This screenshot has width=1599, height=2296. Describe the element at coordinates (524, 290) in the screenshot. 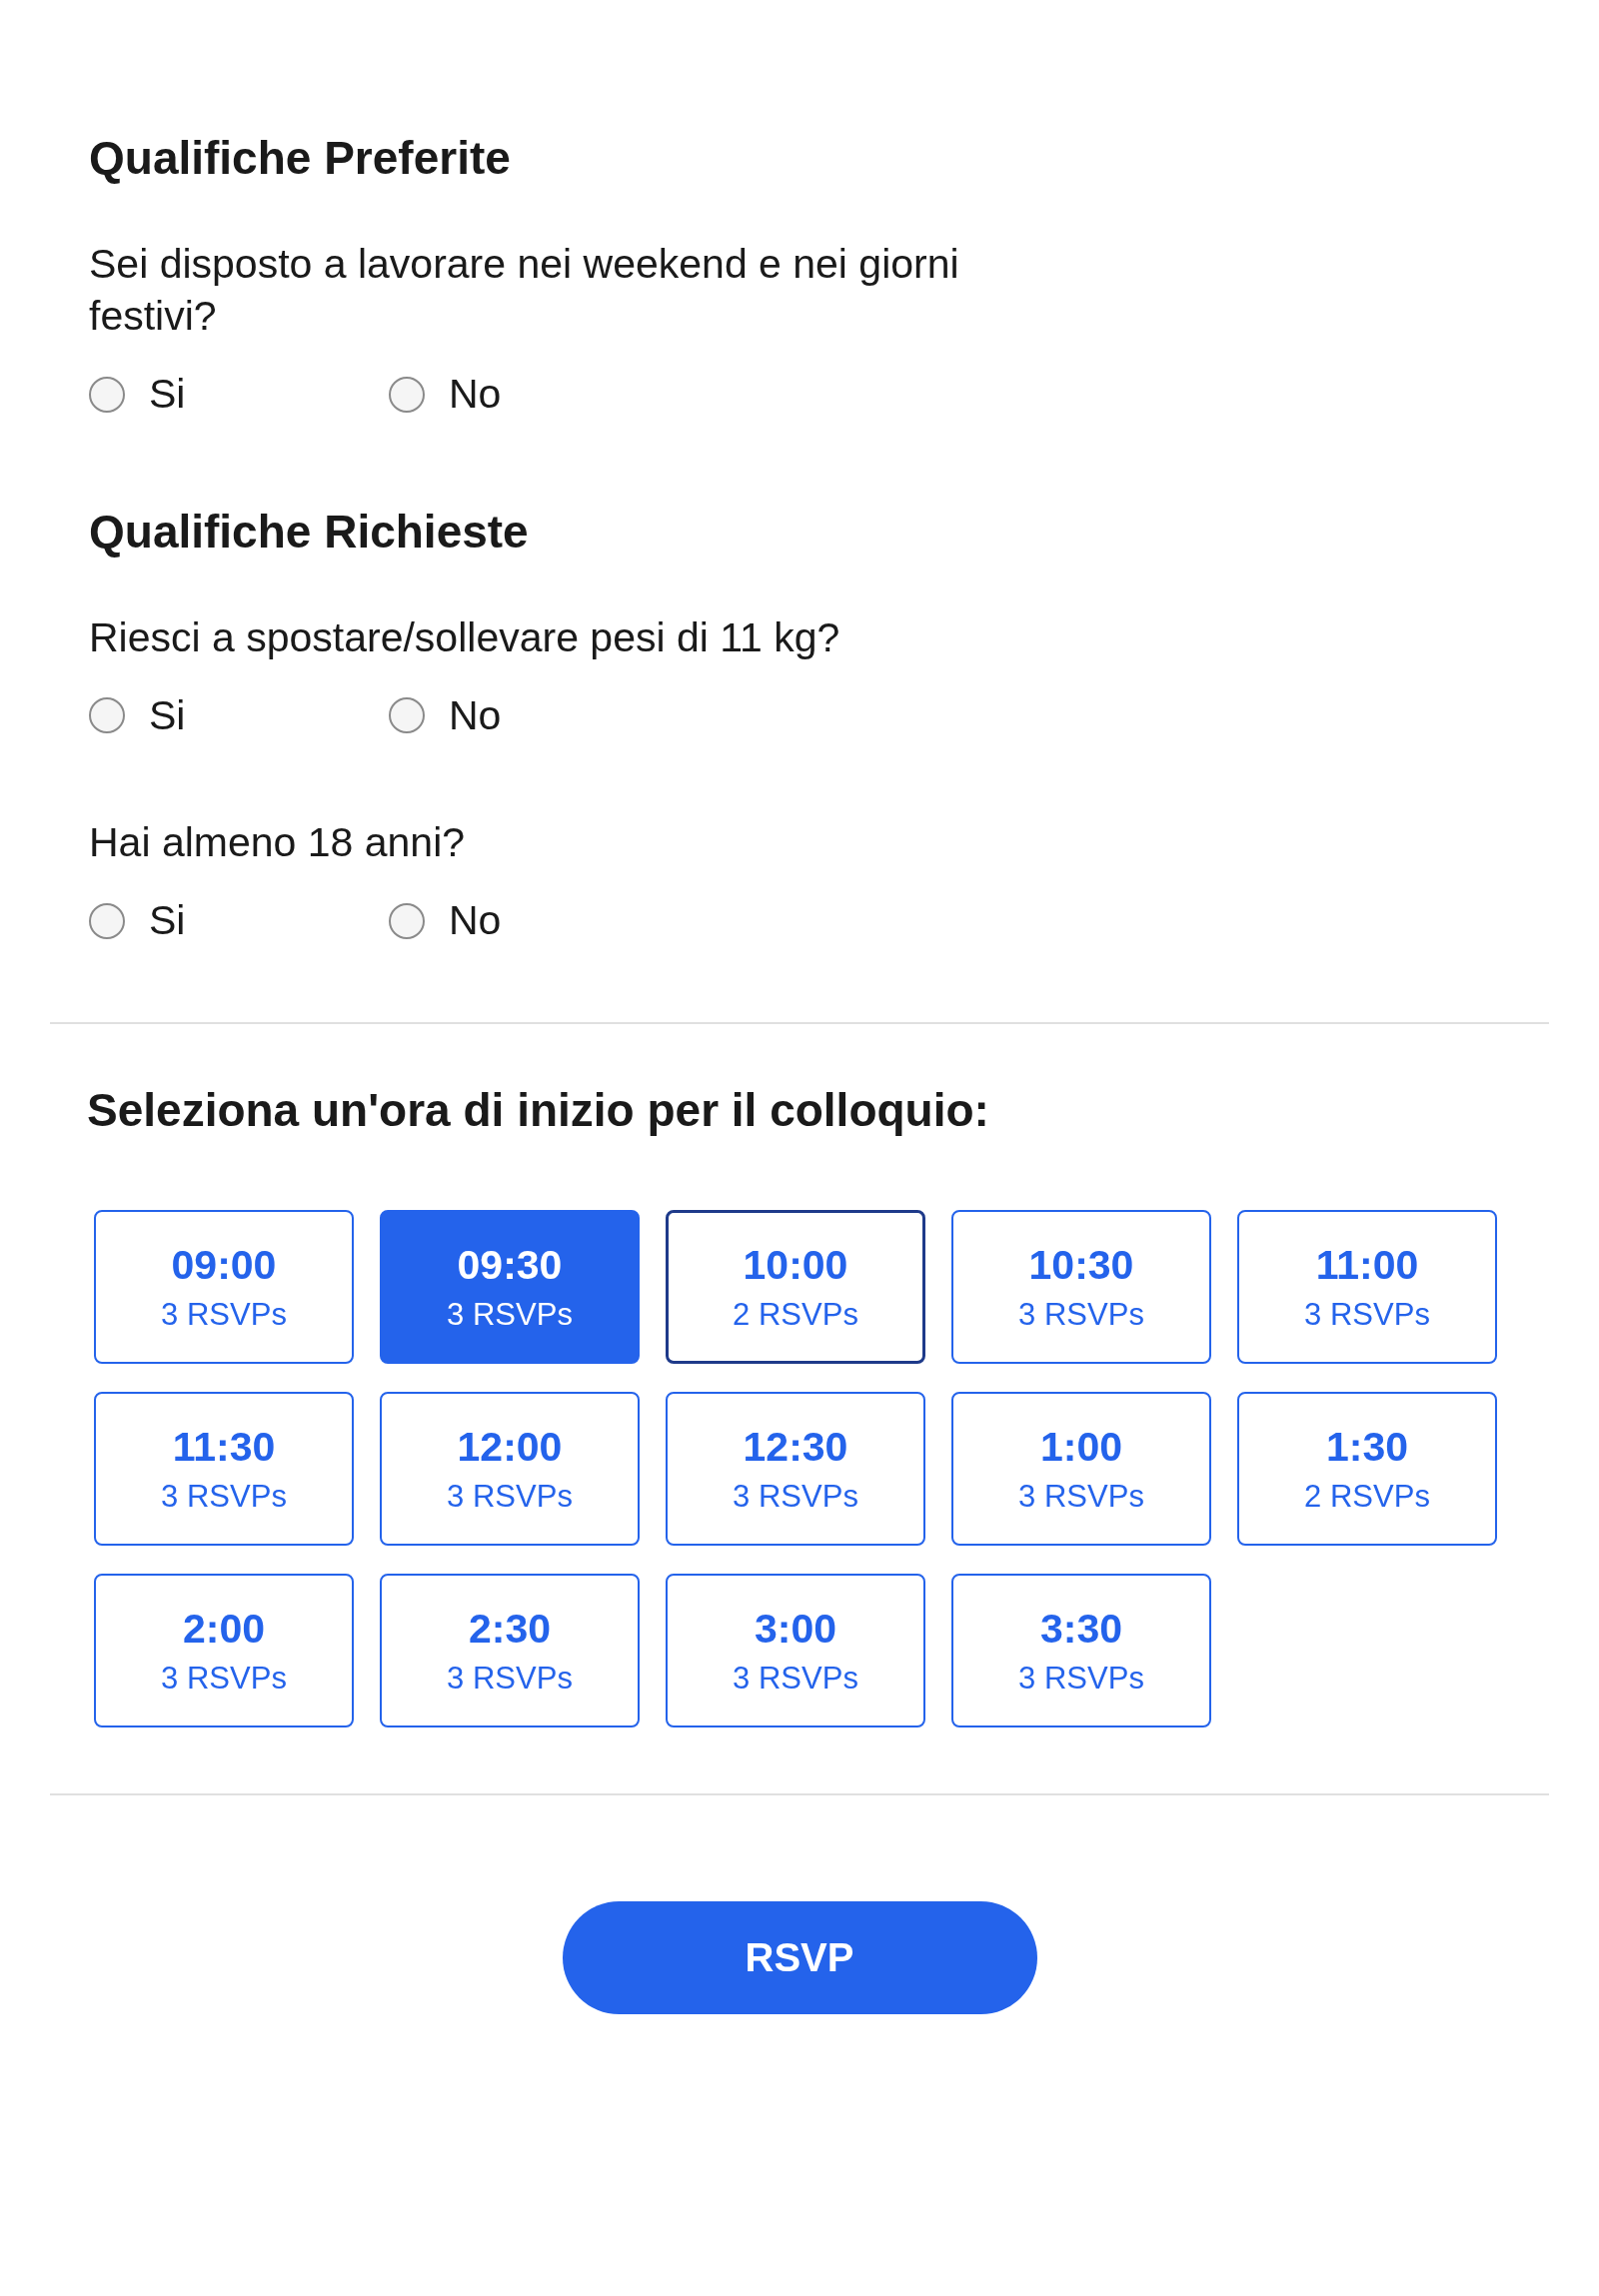

I see `question-text: Sei disposto a lavorare nei weekend e nei giorni festivi?` at that location.